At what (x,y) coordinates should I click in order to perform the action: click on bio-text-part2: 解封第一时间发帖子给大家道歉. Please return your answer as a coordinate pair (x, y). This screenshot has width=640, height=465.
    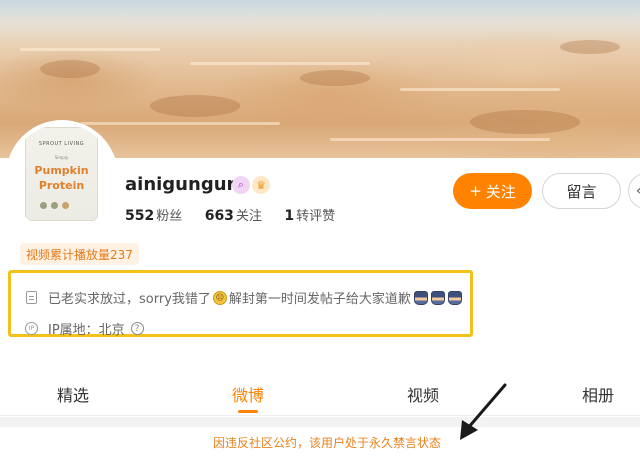
    Looking at the image, I should click on (319, 299).